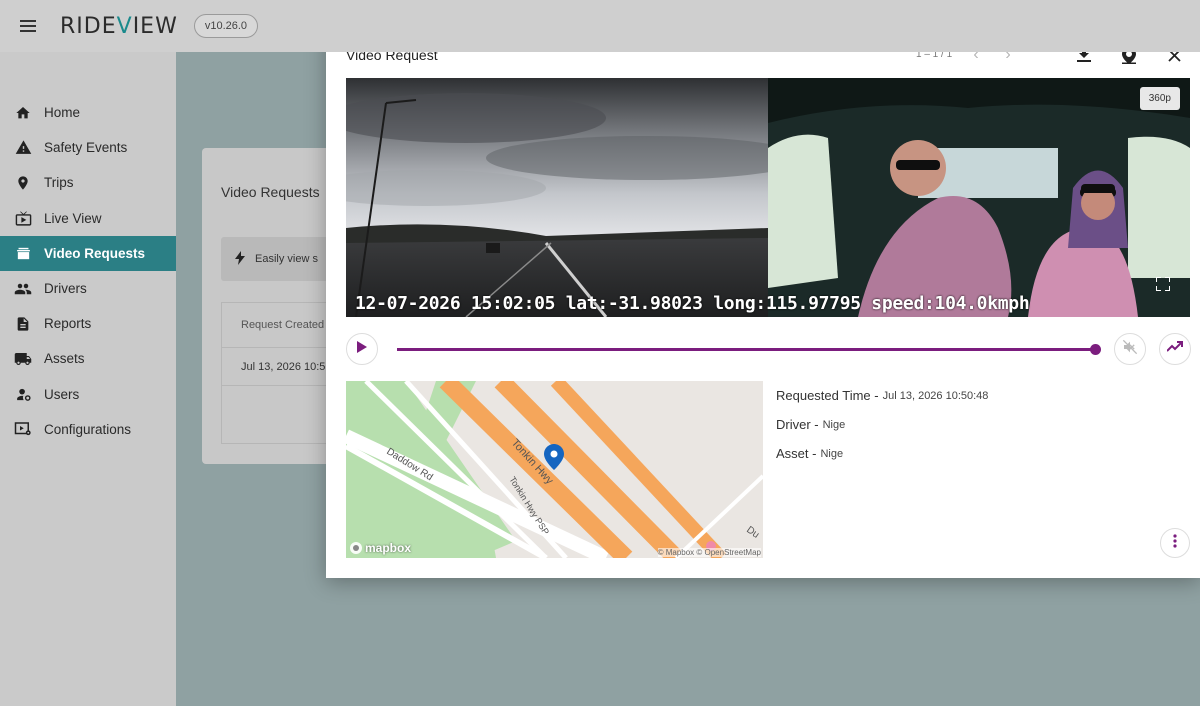  What do you see at coordinates (1095, 349) in the screenshot?
I see `progress-handle` at bounding box center [1095, 349].